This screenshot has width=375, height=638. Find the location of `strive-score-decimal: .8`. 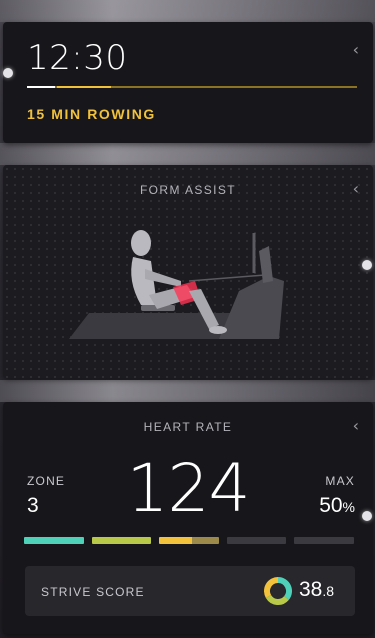

strive-score-decimal: .8 is located at coordinates (328, 591).